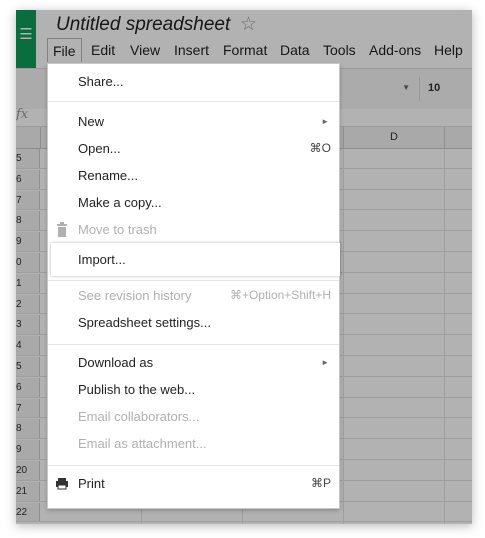 This screenshot has width=485, height=538. I want to click on menu-item-label: Move to trash, so click(117, 229).